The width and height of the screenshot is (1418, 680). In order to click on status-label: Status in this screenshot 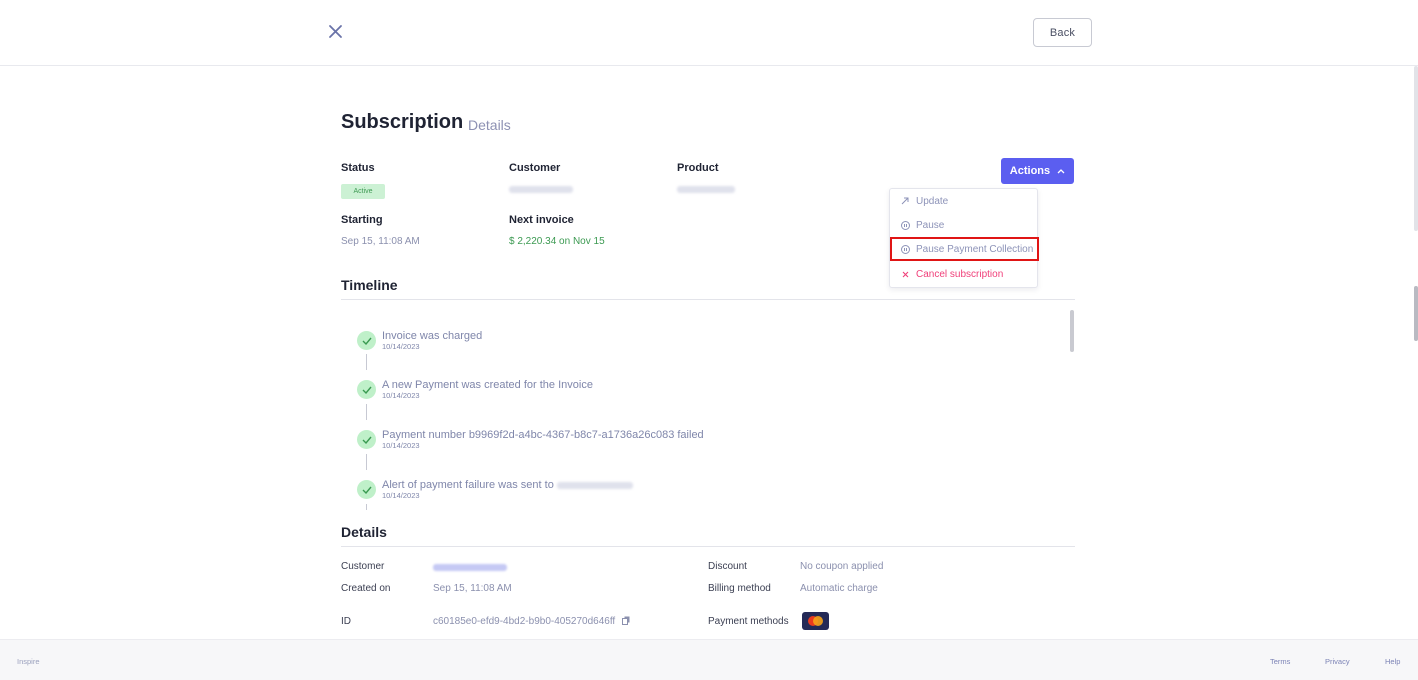, I will do `click(358, 168)`.